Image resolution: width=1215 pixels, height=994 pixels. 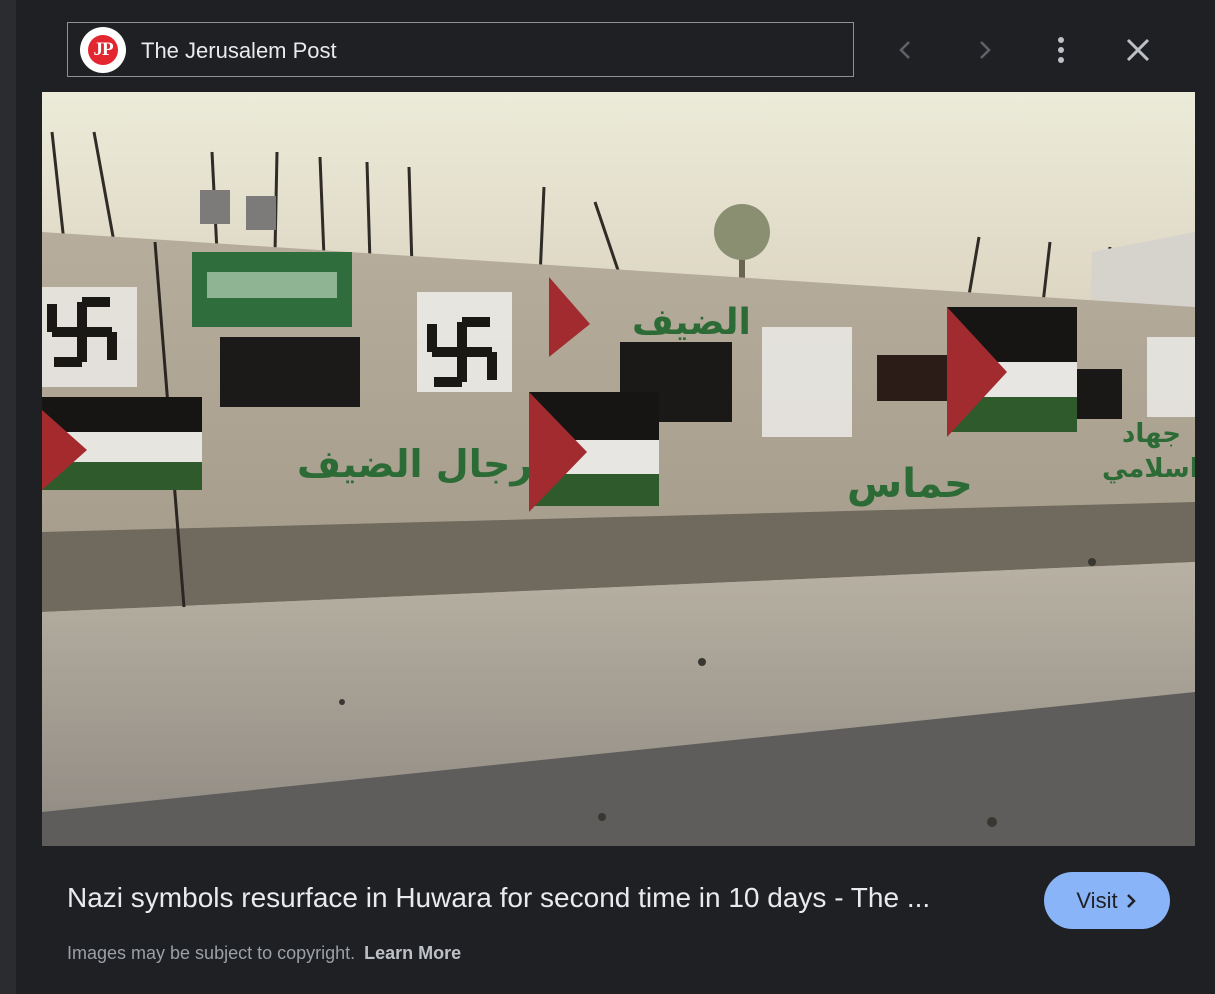 I want to click on source-logo-text: JP, so click(x=103, y=50).